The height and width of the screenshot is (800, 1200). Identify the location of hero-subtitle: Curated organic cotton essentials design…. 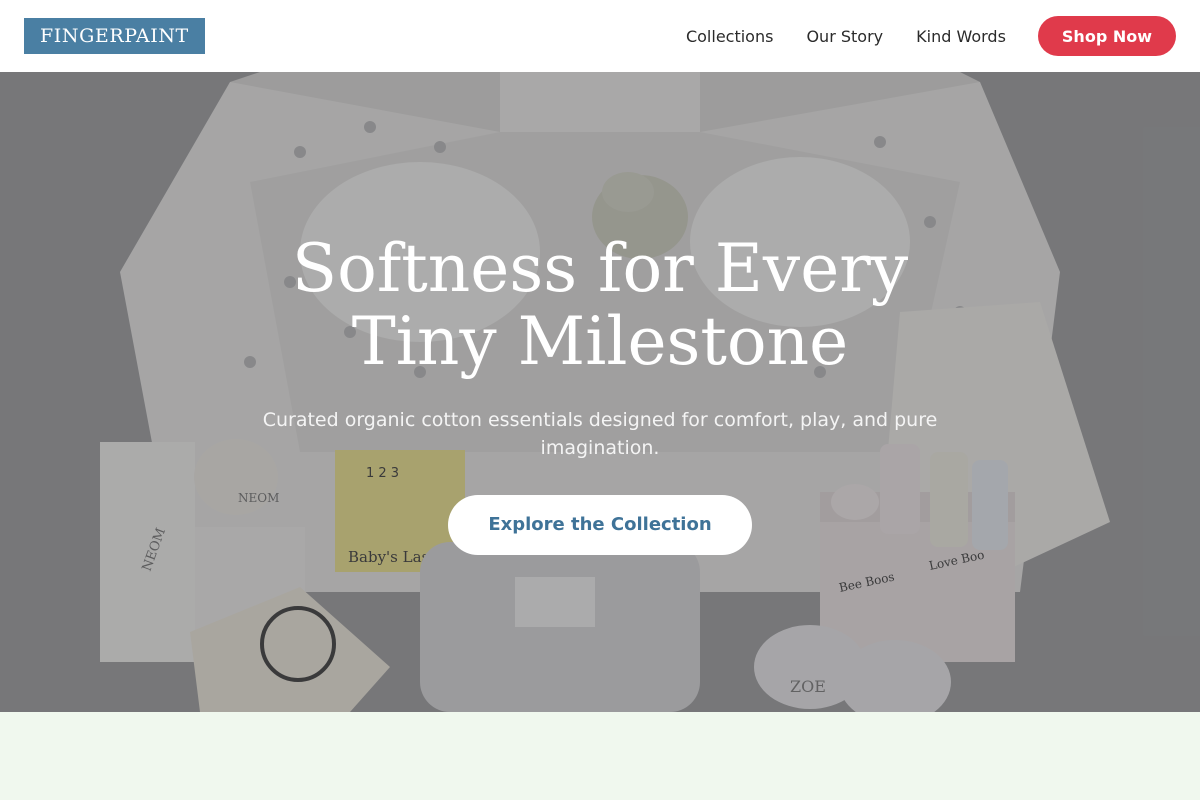
(600, 434).